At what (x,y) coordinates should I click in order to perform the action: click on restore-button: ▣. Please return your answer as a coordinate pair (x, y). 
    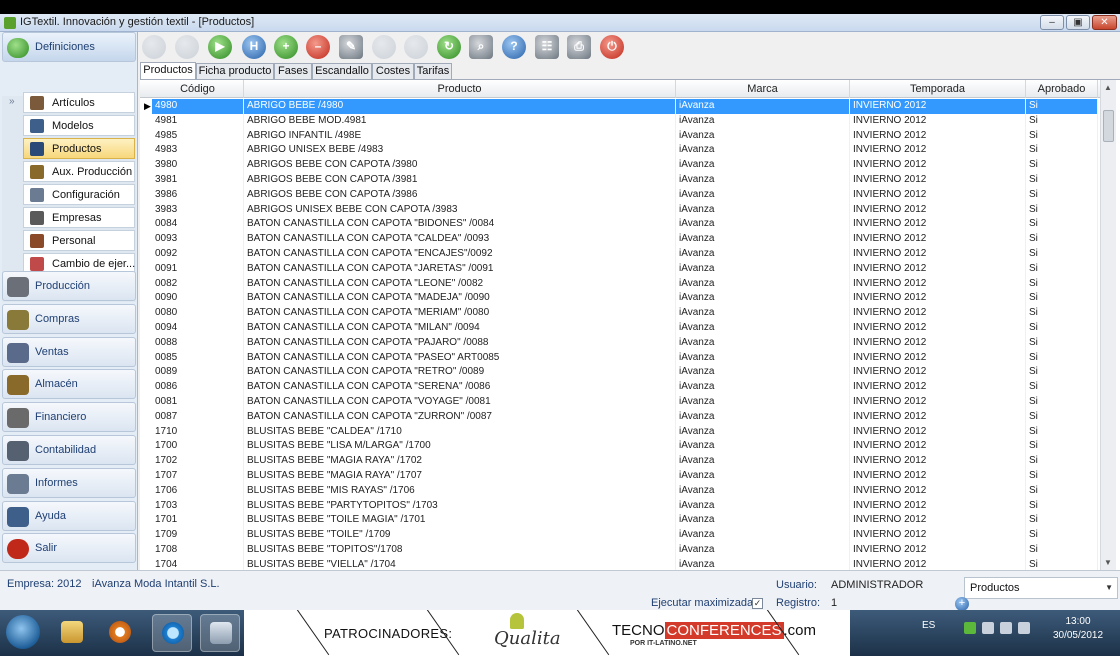
    Looking at the image, I should click on (1078, 22).